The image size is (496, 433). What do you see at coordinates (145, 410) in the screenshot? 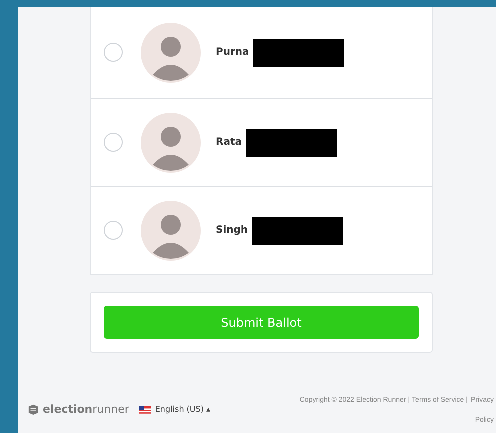
I see `flag-icon` at bounding box center [145, 410].